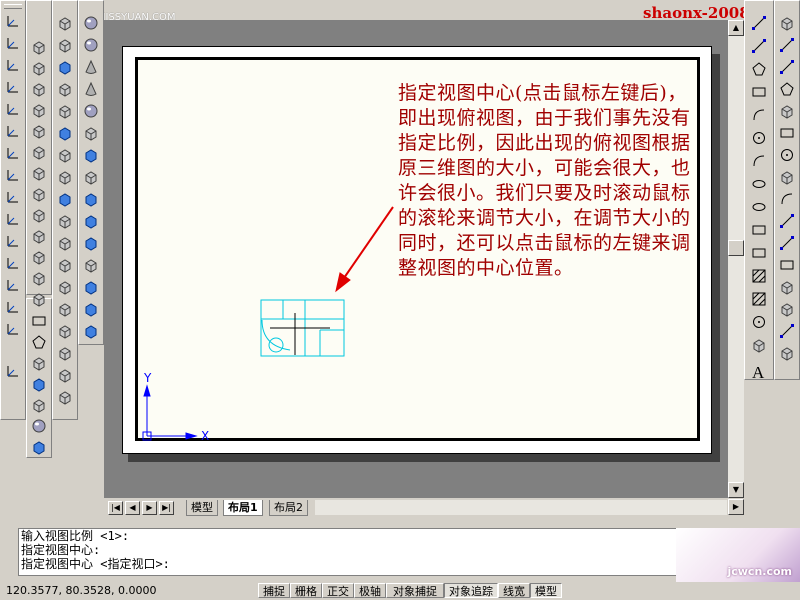  Describe the element at coordinates (81, 590) in the screenshot. I see `coordinate-display: 120.3577, 80.3528, 0.0000` at that location.